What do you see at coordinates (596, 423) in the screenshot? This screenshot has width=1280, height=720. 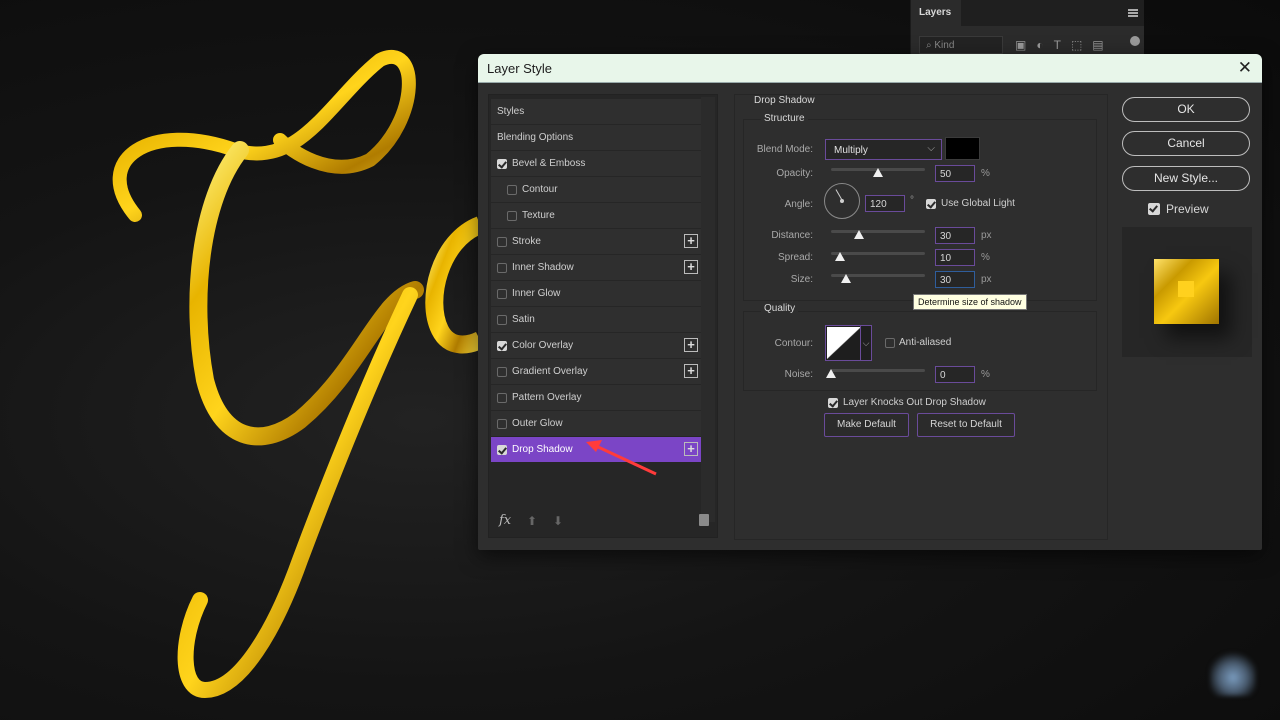 I see `style-item-outer-glow: Outer Glow` at bounding box center [596, 423].